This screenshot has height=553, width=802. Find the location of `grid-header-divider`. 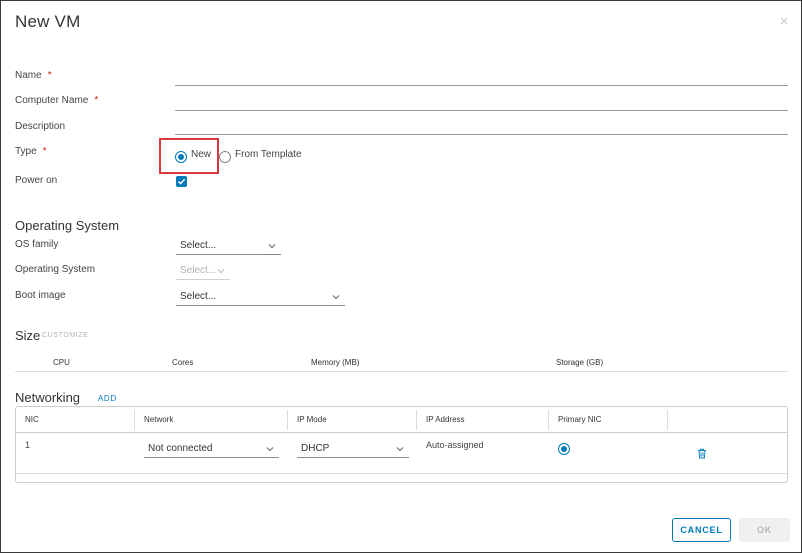

grid-header-divider is located at coordinates (401, 432).